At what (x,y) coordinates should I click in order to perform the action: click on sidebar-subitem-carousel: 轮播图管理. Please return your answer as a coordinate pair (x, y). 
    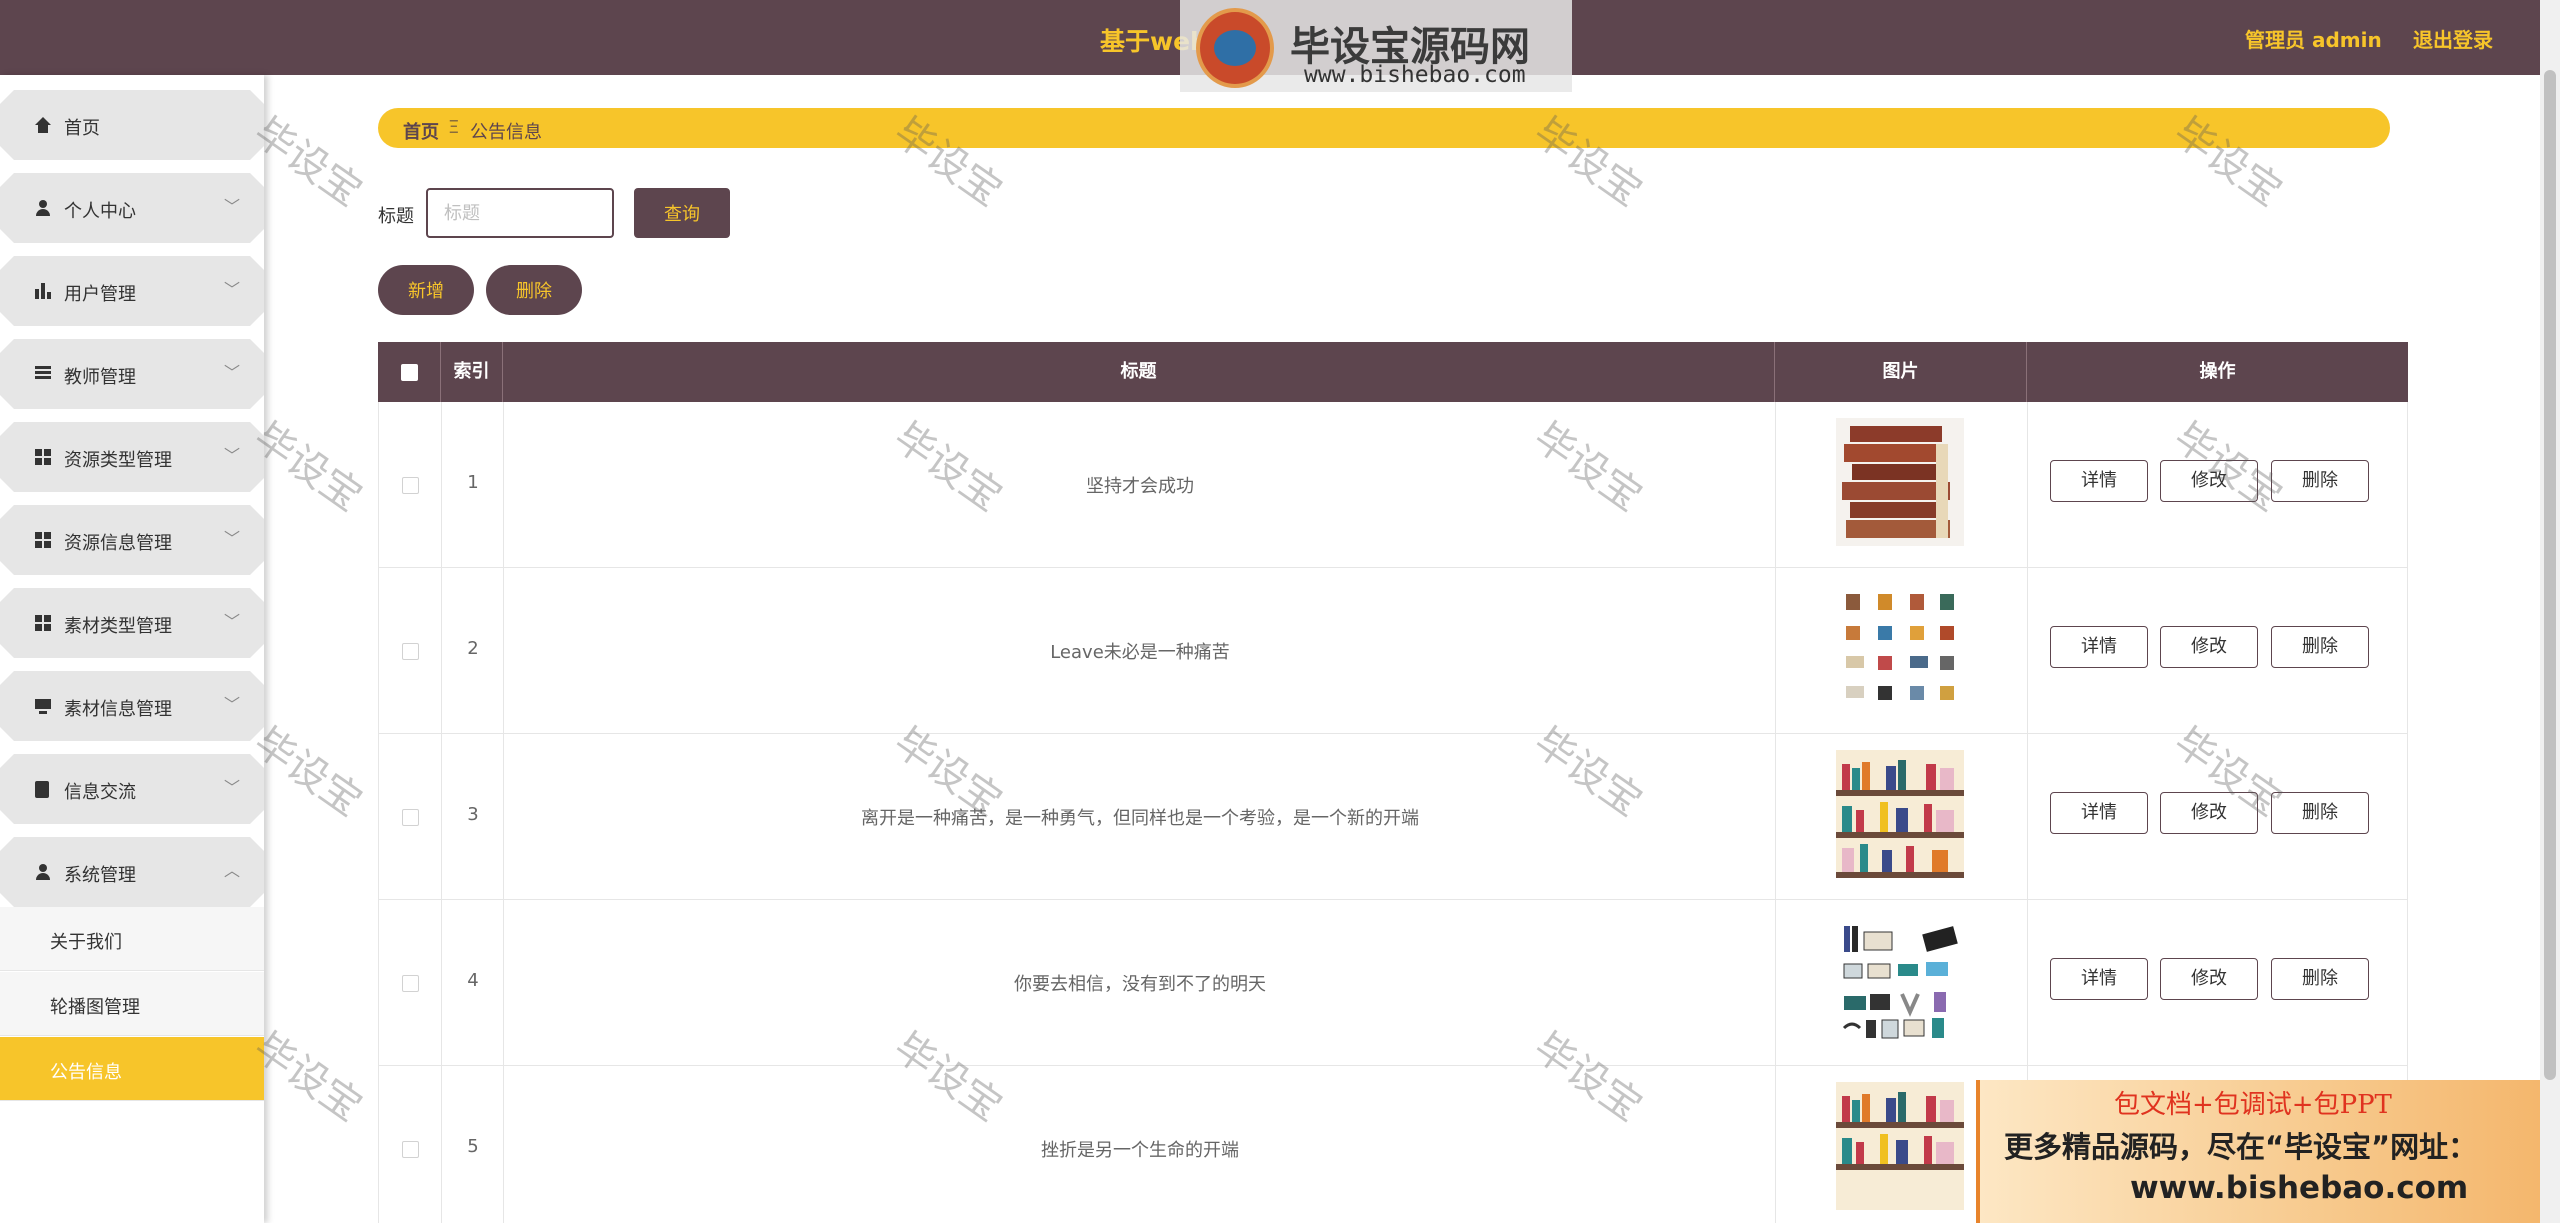
    Looking at the image, I should click on (132, 1004).